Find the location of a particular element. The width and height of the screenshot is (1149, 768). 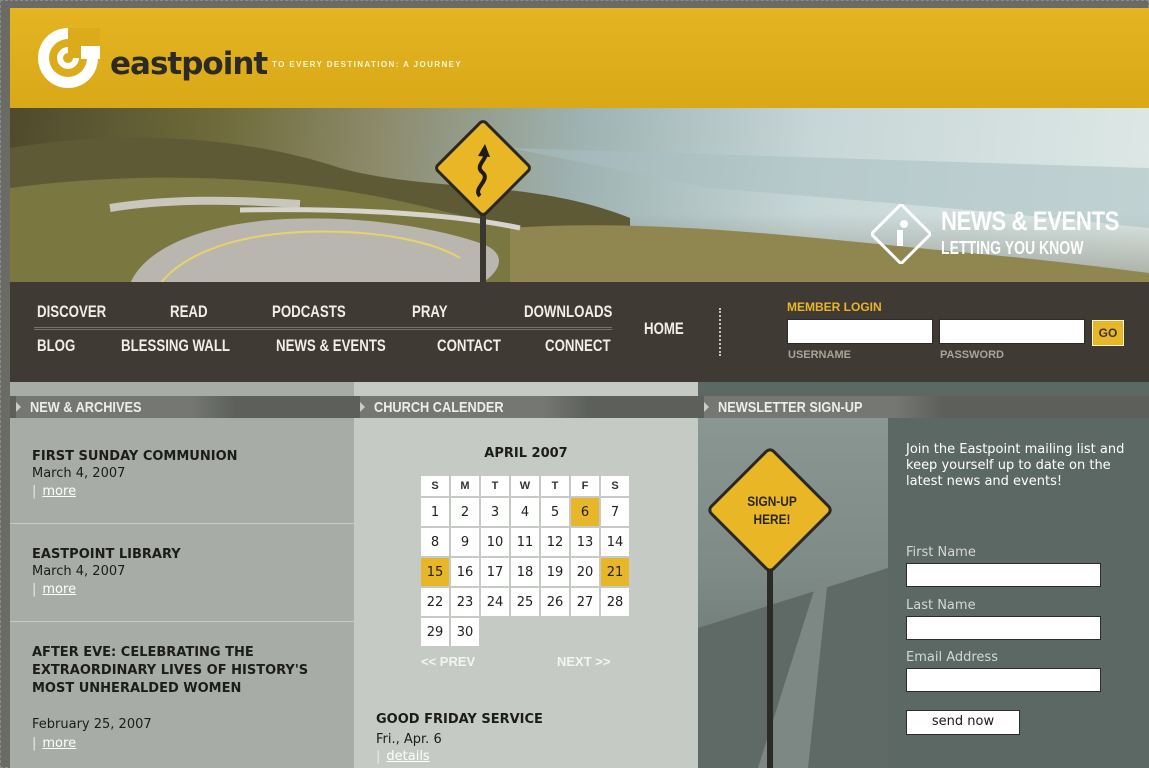

calendar-day: 18 is located at coordinates (525, 572).